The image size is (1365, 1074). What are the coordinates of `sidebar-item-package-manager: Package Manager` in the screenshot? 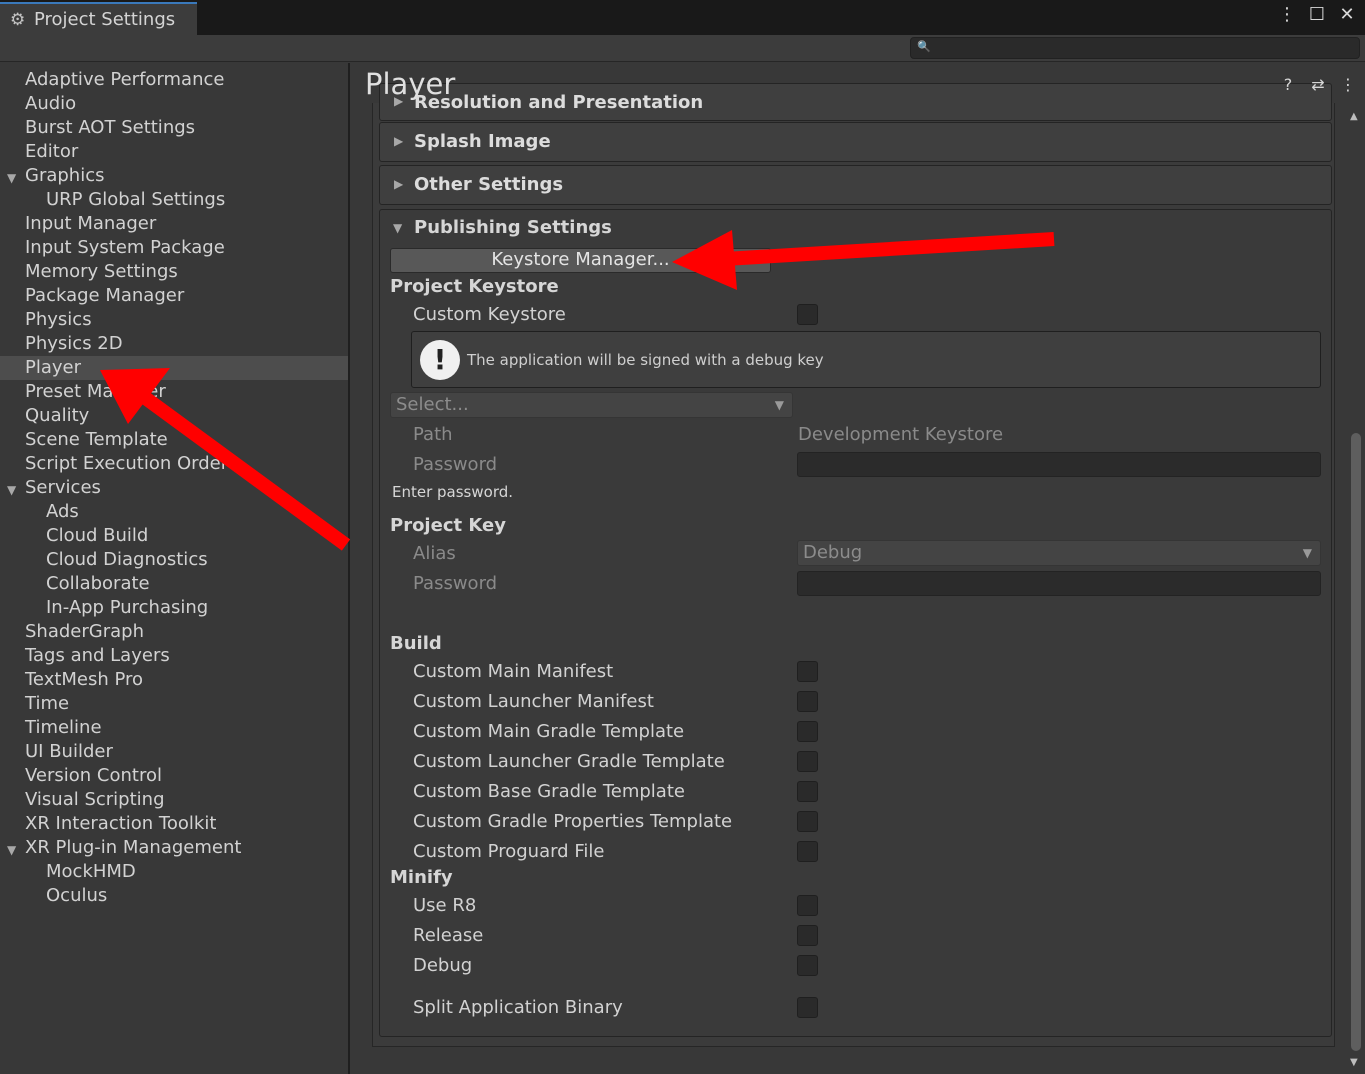 It's located at (104, 296).